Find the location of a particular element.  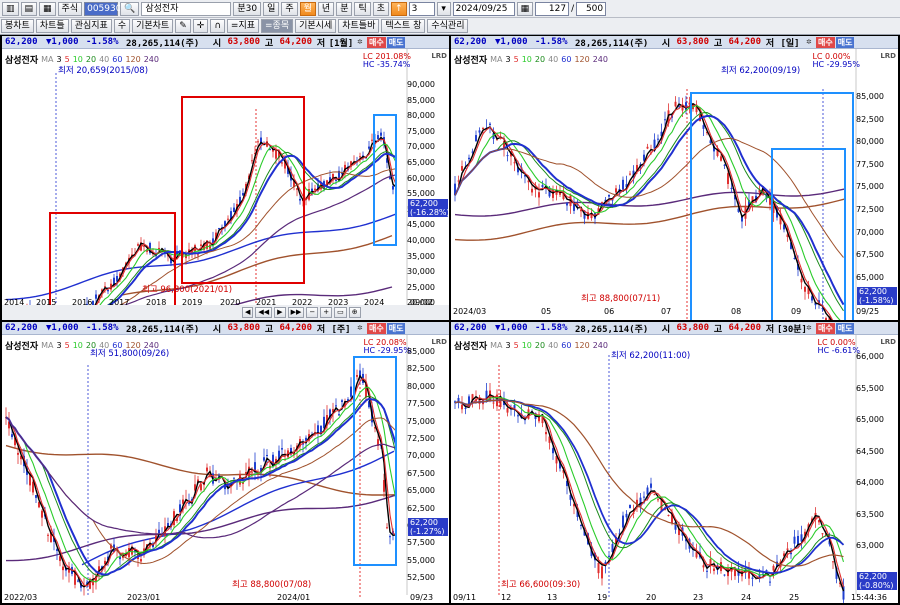

y-tick-label: 85,000 is located at coordinates (870, 96).